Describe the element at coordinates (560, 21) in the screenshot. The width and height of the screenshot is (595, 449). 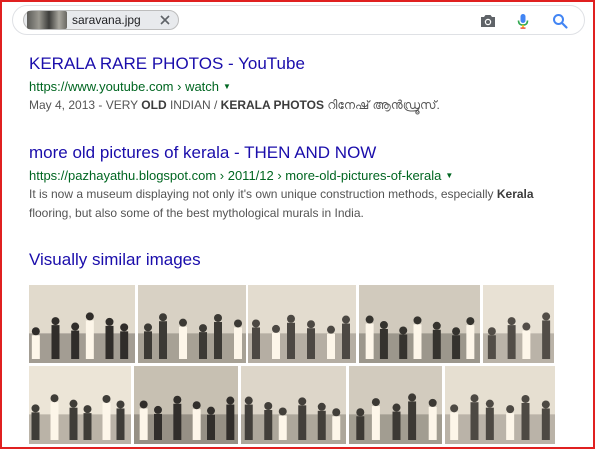
I see `search-icon` at that location.